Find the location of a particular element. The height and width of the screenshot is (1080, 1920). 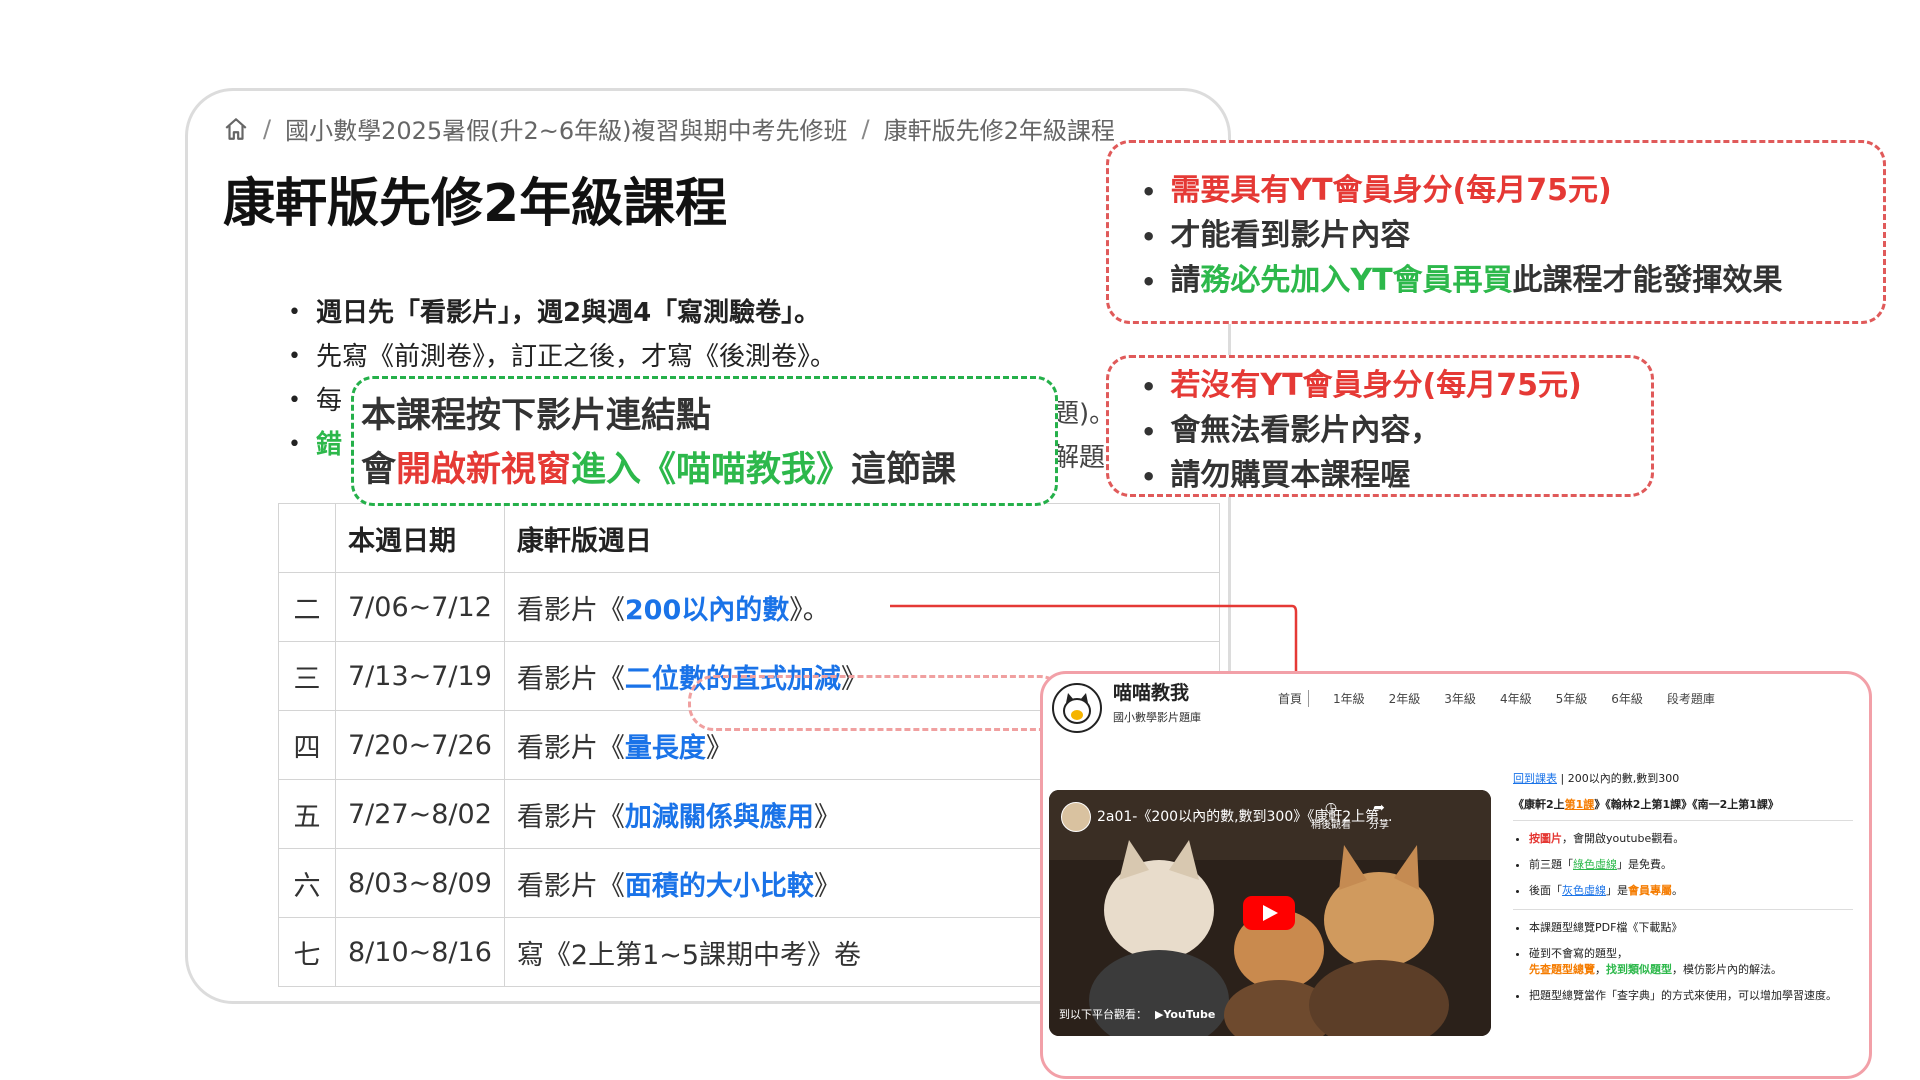

nav-item-grade3: 3年級 is located at coordinates (1460, 698).